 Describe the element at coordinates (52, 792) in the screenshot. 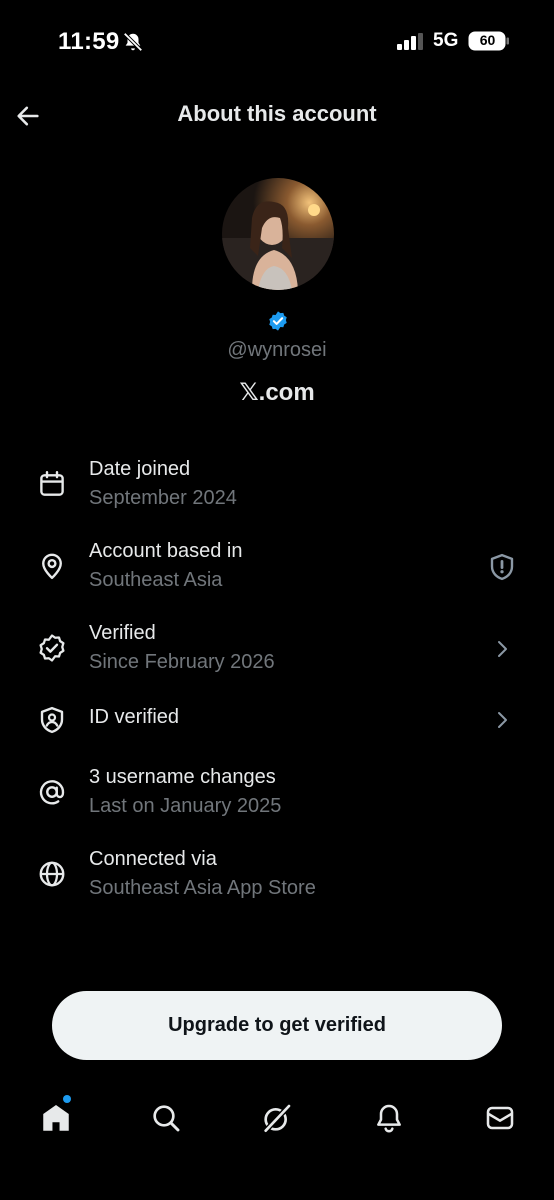

I see `at-sign-icon` at that location.